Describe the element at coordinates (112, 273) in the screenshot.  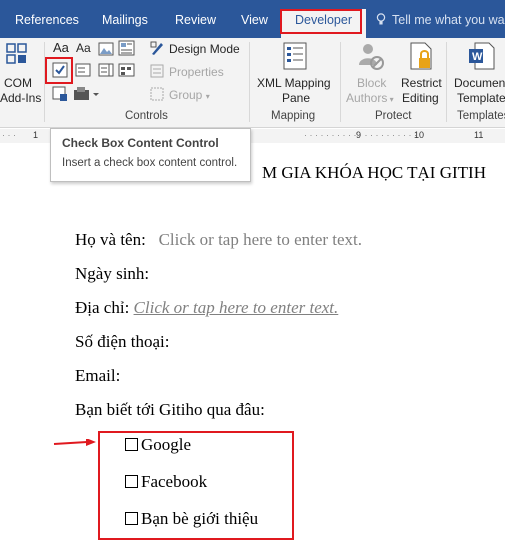
I see `dob-label: Ngày sinh:` at that location.